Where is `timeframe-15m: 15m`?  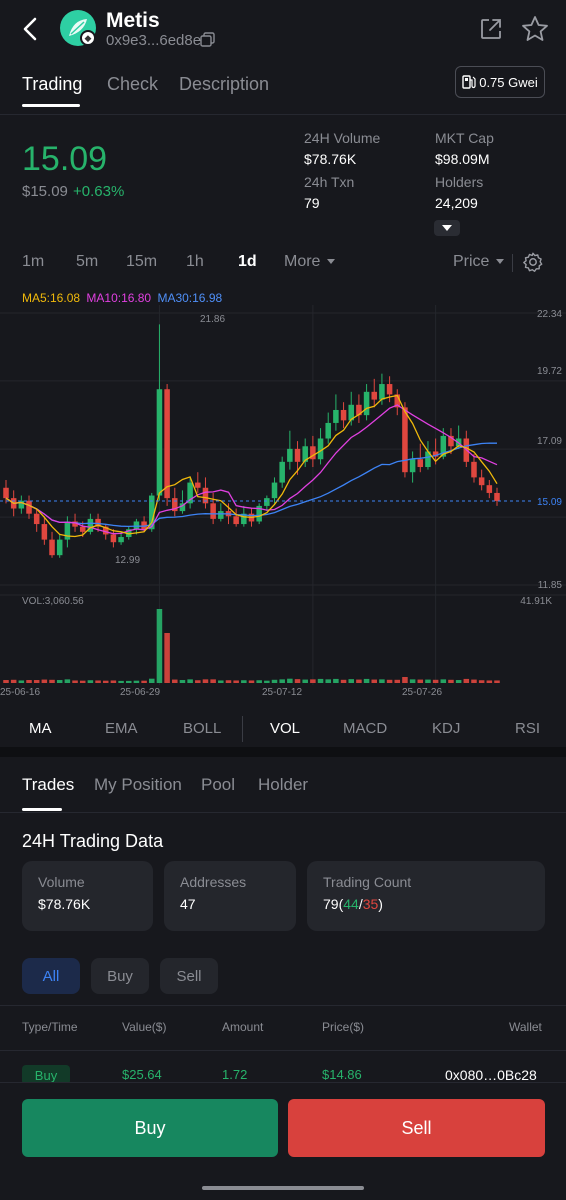
timeframe-15m: 15m is located at coordinates (141, 262).